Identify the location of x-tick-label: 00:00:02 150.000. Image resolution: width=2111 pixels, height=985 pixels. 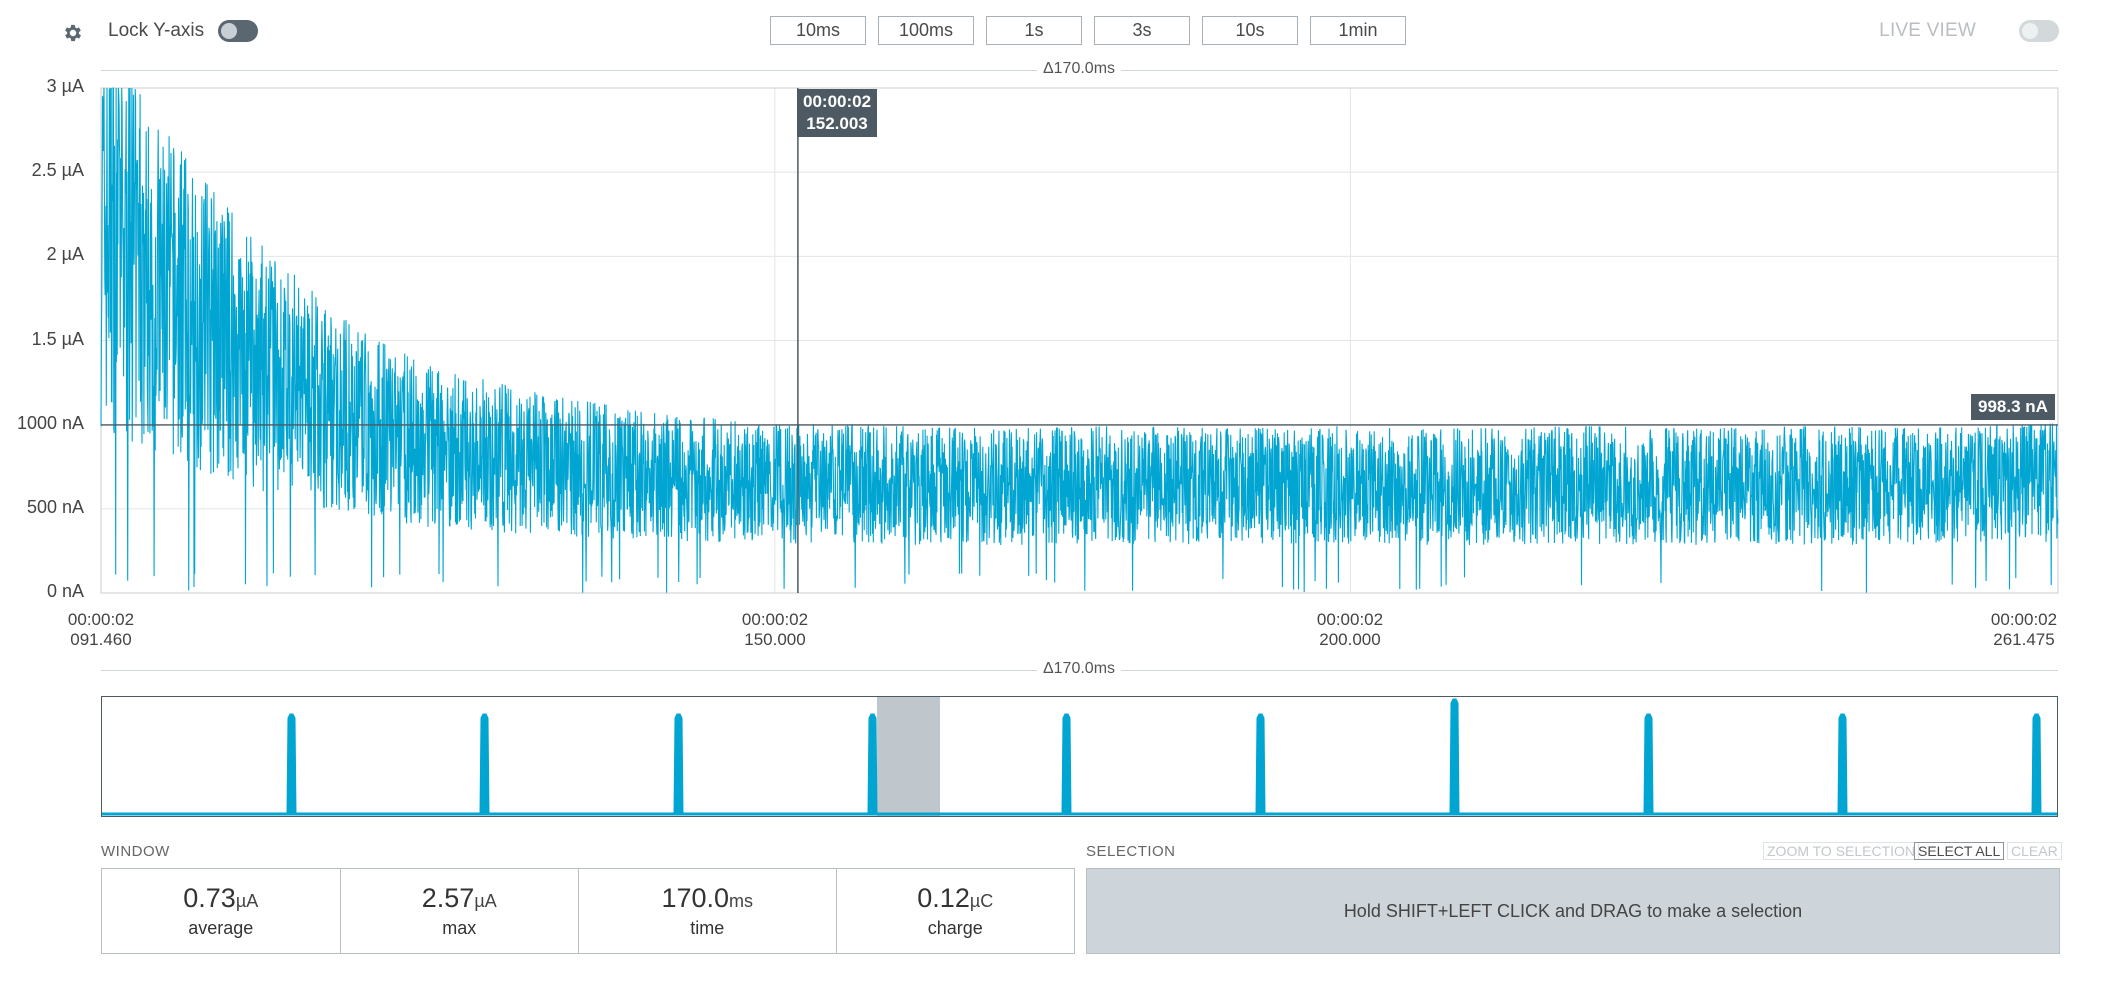
(775, 629).